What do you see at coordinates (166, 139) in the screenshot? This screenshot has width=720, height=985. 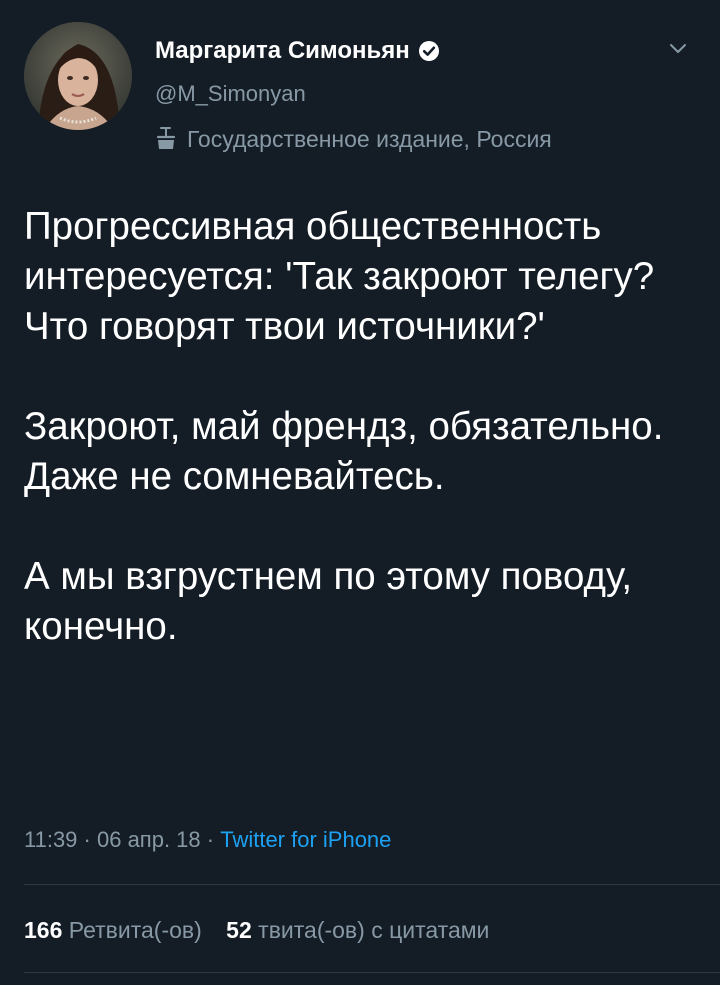 I see `state-media-icon` at bounding box center [166, 139].